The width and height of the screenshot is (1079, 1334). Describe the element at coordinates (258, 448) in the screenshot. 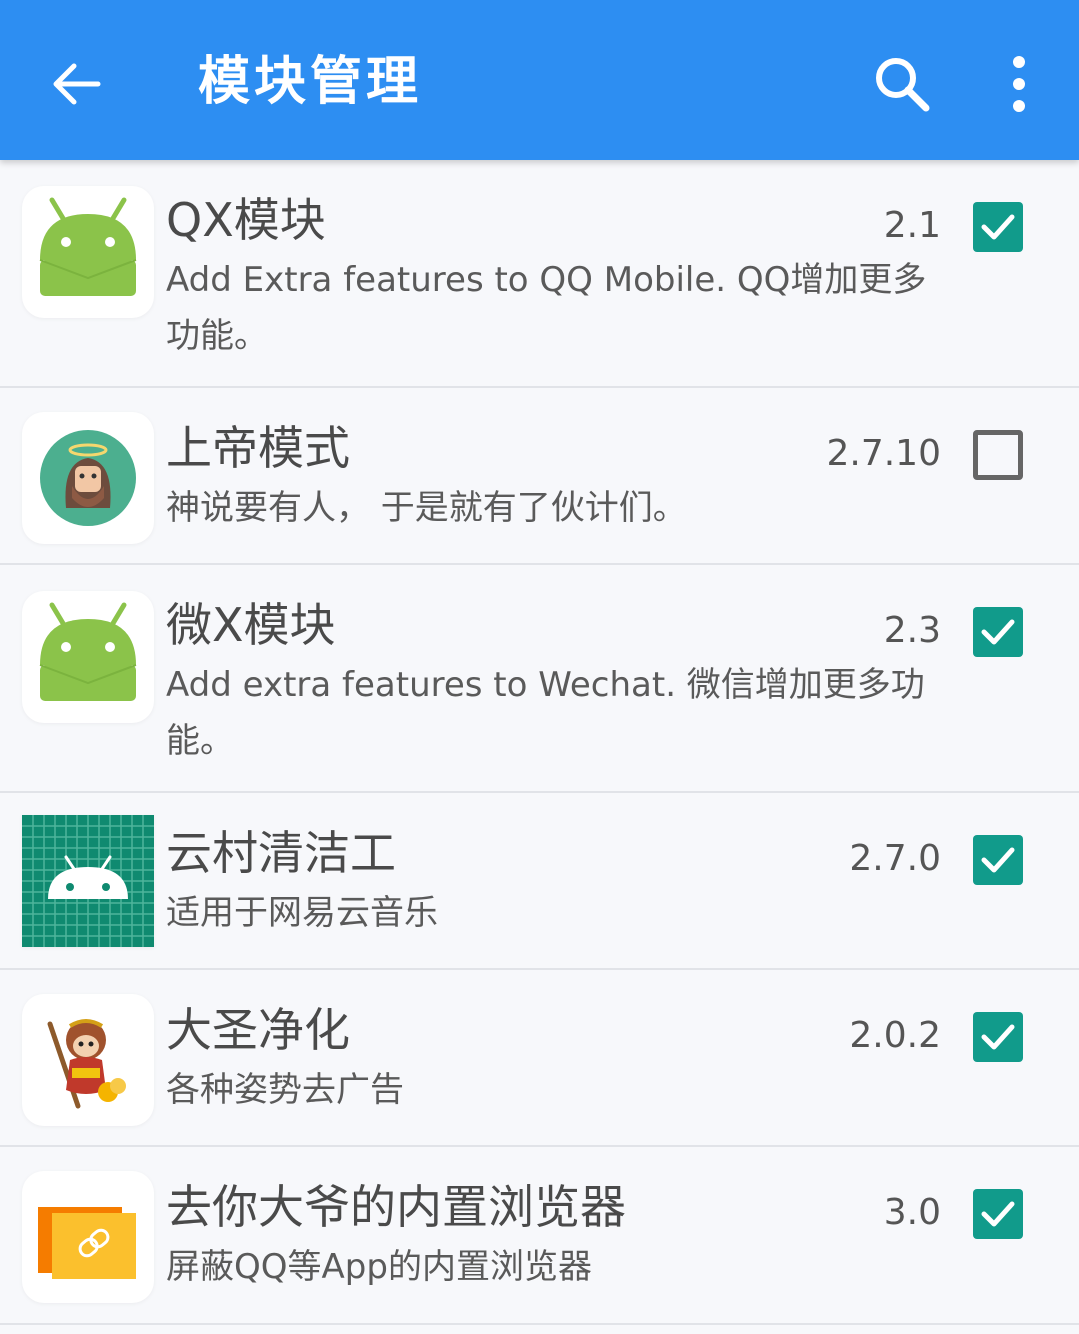

I see `module-name: 上帝模式` at that location.